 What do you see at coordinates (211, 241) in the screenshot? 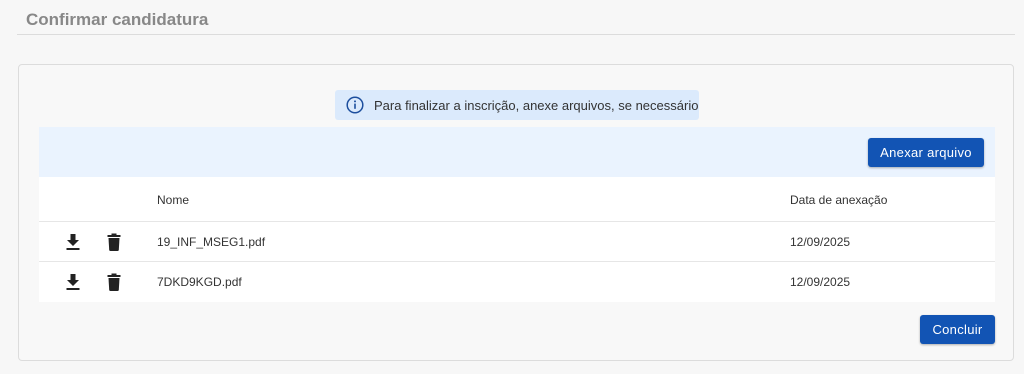
I see `file-name: 19_INF_MSEG1.pdf` at bounding box center [211, 241].